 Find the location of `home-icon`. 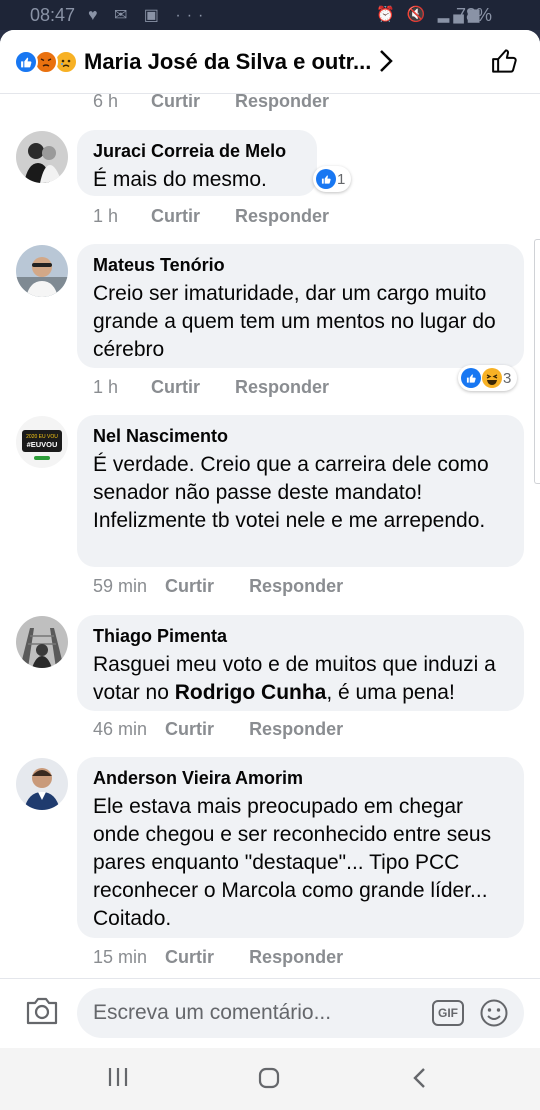

home-icon is located at coordinates (269, 1078).